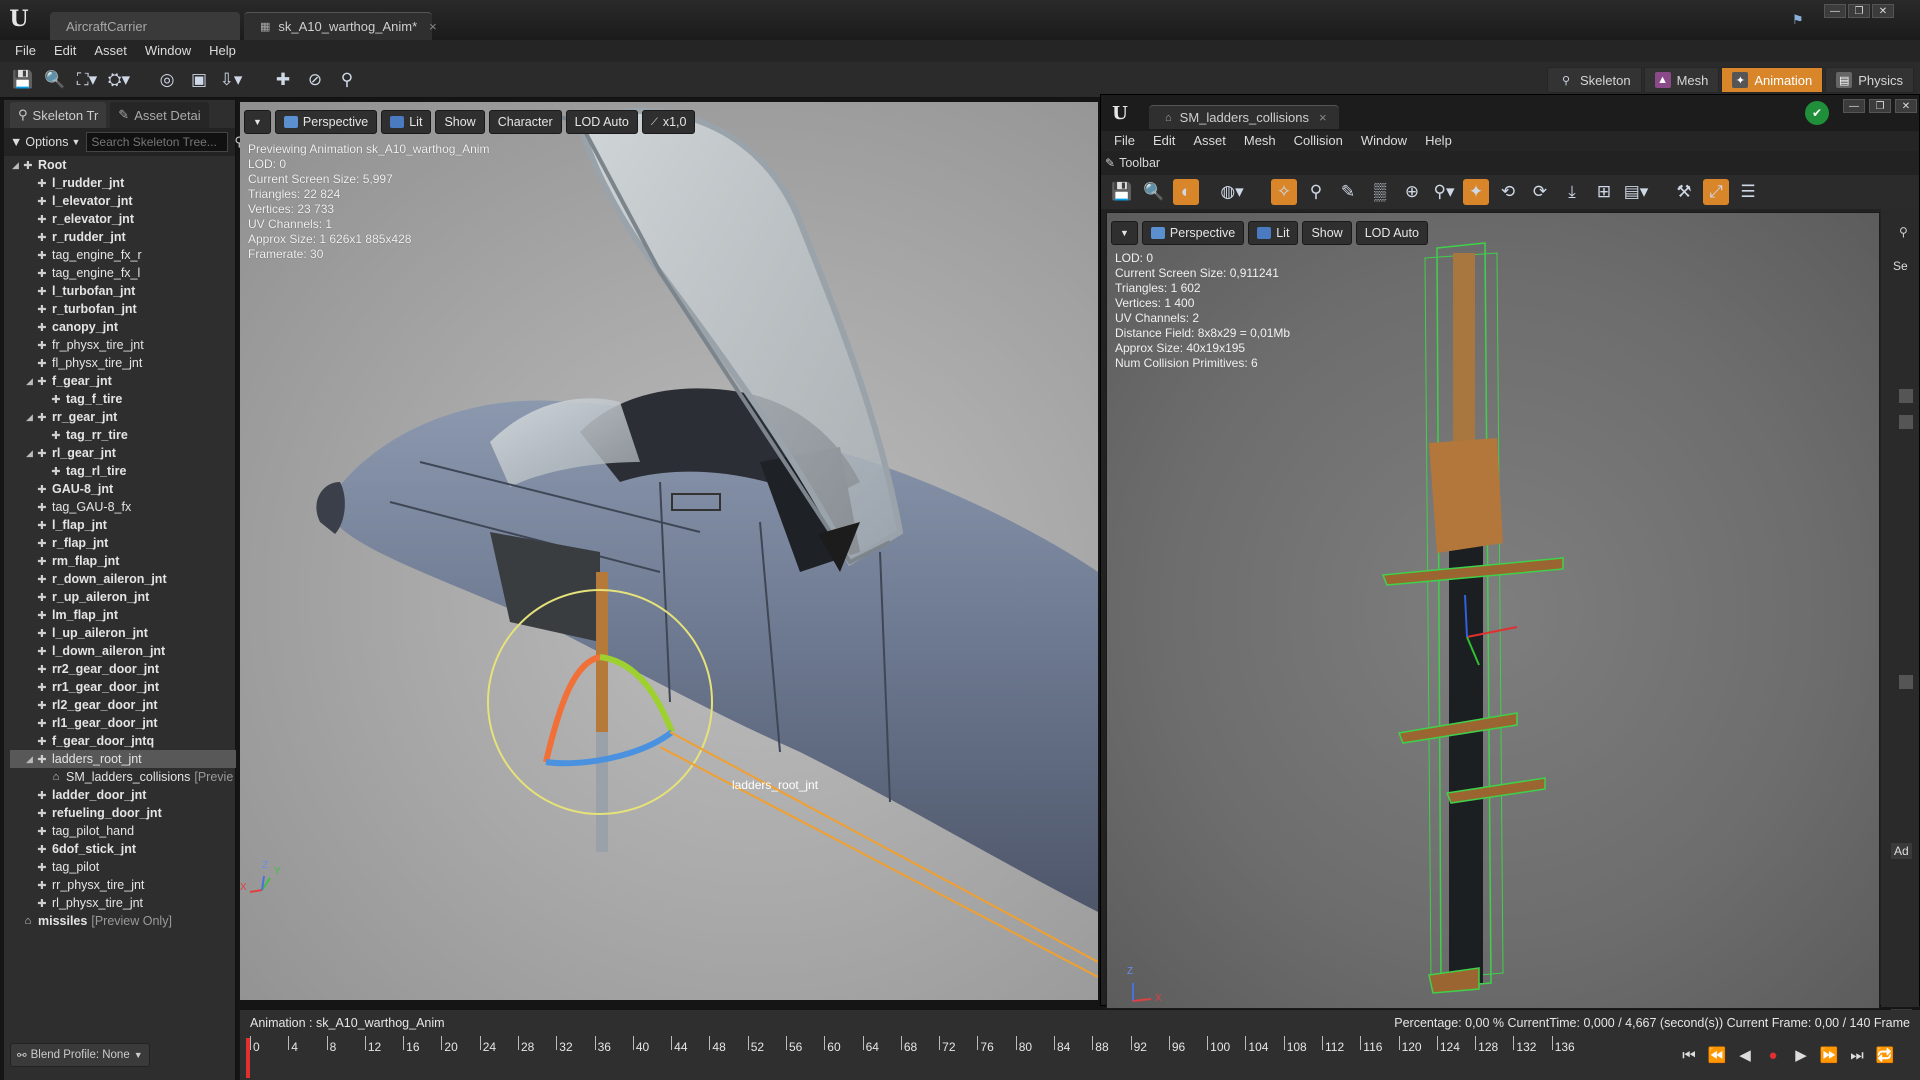  I want to click on skeleton-tree-row: ✚ r_rudder_jnt, so click(123, 237).